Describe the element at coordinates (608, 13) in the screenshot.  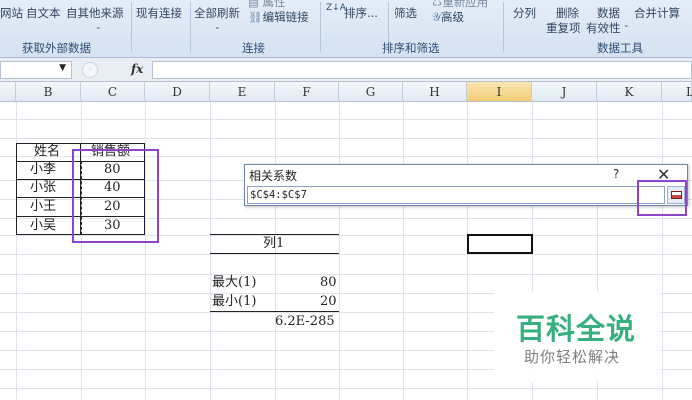
I see `data-validation-button: 数据` at that location.